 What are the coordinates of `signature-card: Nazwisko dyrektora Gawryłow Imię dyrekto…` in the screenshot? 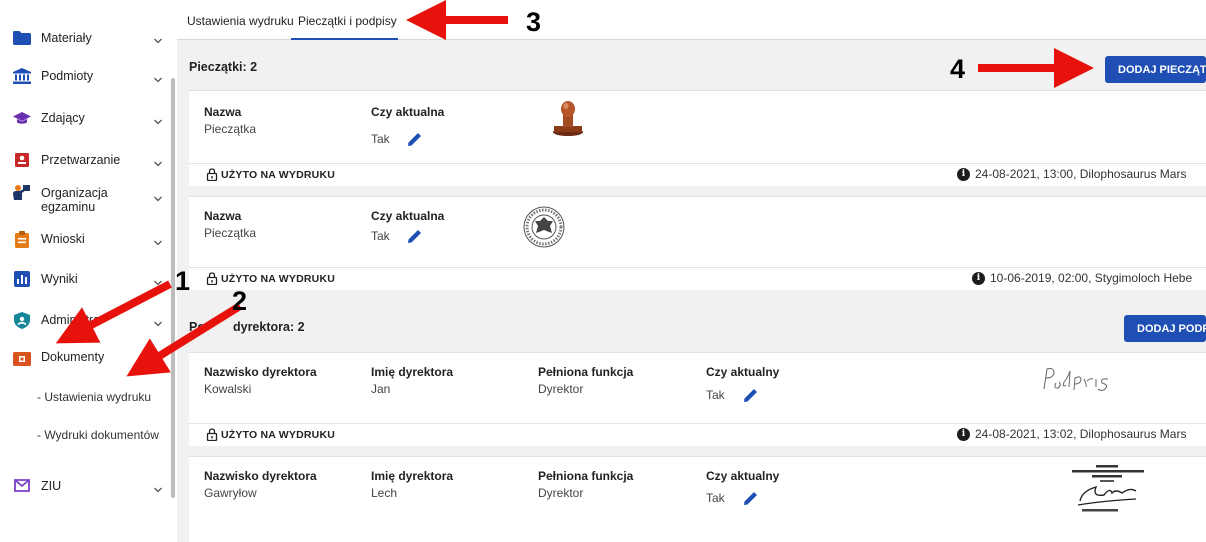 It's located at (697, 499).